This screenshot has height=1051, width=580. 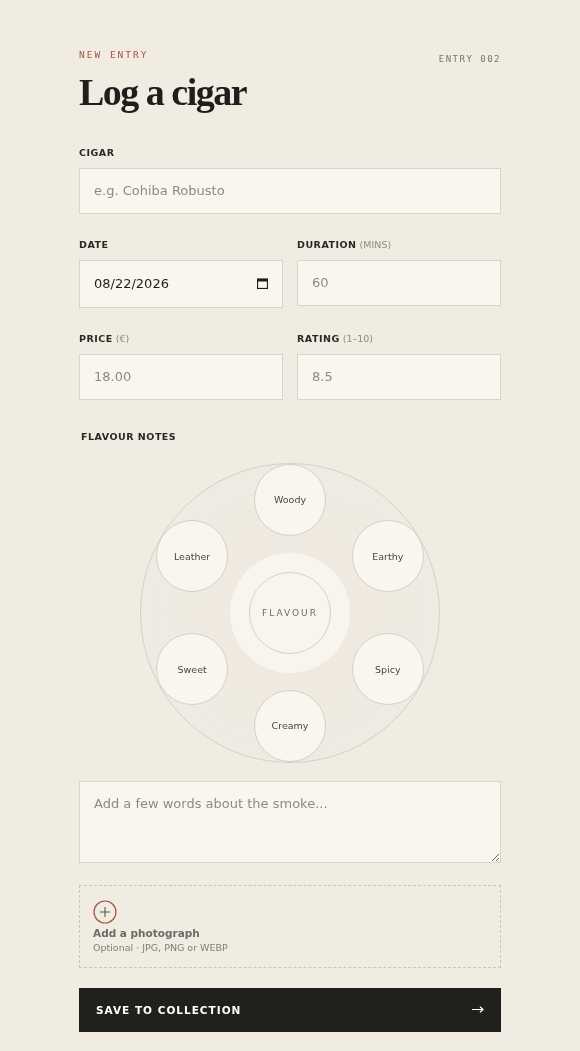 I want to click on plus-icon, so click(x=105, y=911).